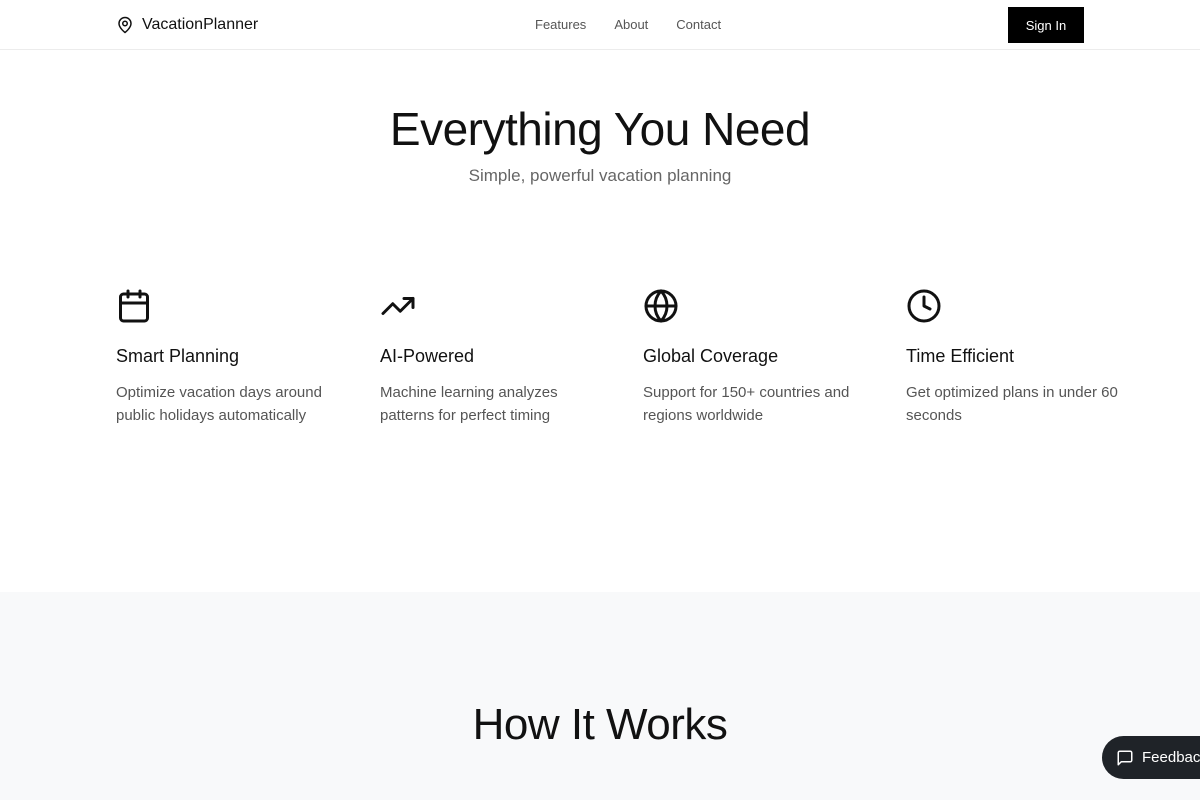 This screenshot has width=1200, height=800. Describe the element at coordinates (600, 724) in the screenshot. I see `section-title: How It Works` at that location.